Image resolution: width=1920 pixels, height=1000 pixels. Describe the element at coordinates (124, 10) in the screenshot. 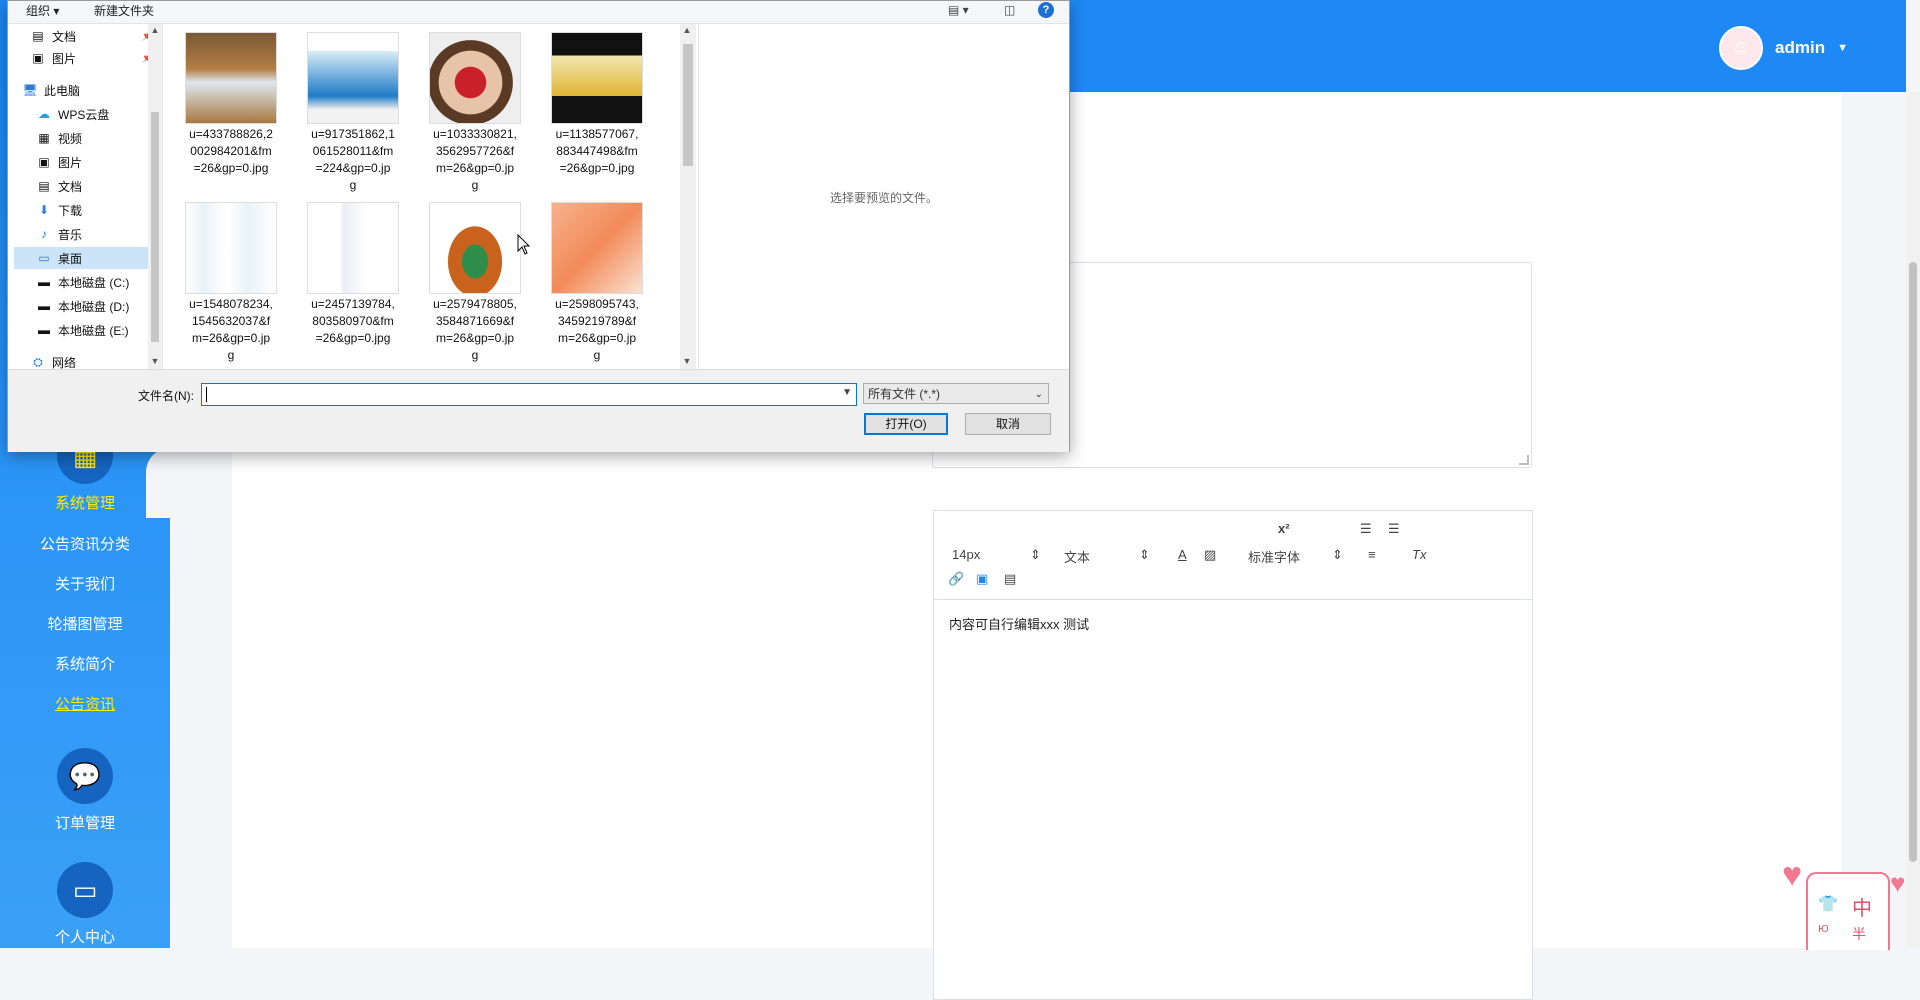

I see `new-folder-button: 新建文件夹` at that location.